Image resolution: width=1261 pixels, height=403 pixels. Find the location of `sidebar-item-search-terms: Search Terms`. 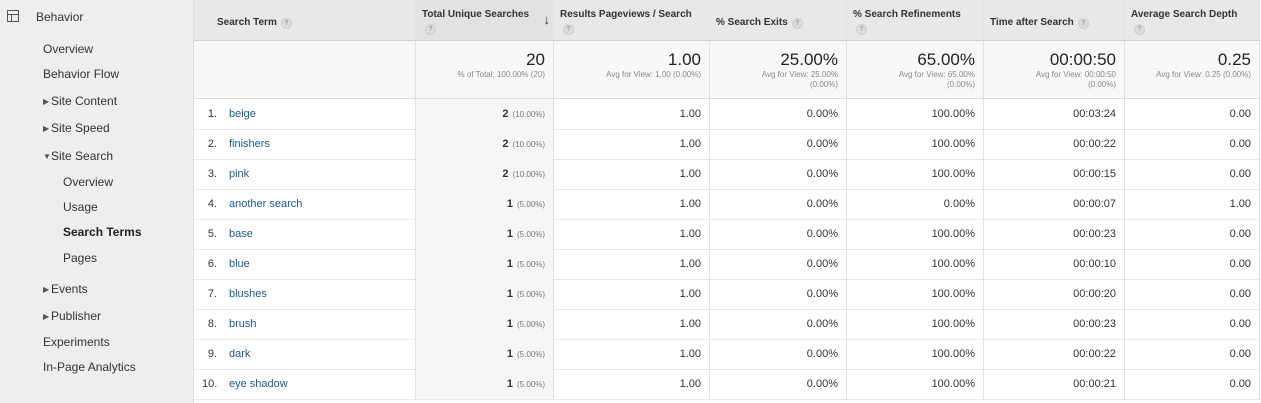

sidebar-item-search-terms: Search Terms is located at coordinates (102, 232).